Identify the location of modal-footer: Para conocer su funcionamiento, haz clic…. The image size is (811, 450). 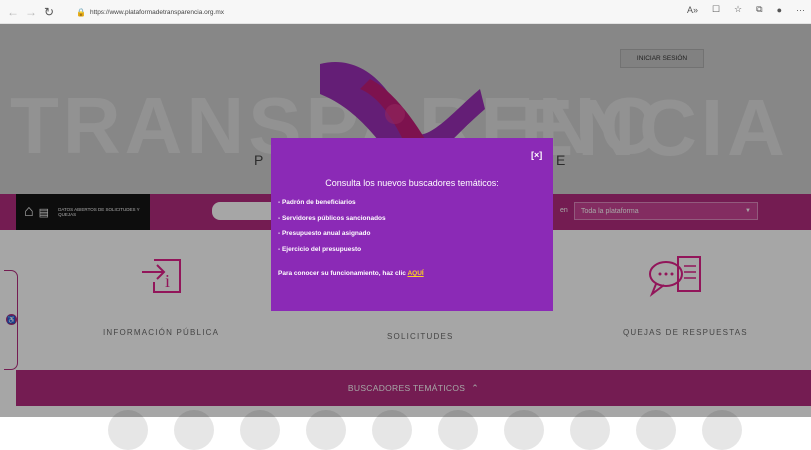
(351, 273).